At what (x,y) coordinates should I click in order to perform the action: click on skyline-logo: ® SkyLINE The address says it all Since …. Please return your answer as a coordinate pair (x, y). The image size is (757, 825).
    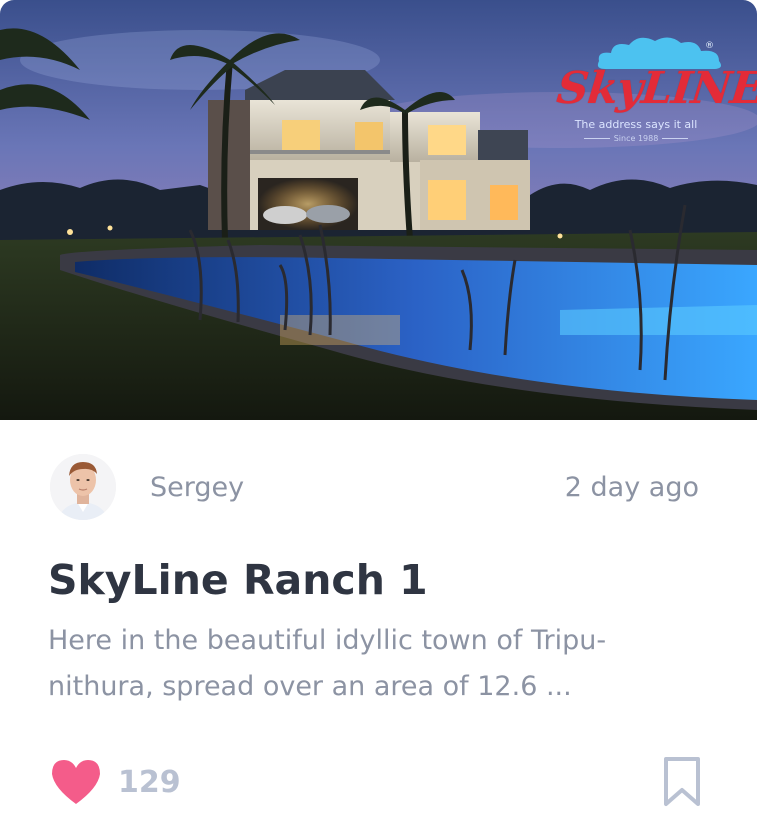
    Looking at the image, I should click on (655, 90).